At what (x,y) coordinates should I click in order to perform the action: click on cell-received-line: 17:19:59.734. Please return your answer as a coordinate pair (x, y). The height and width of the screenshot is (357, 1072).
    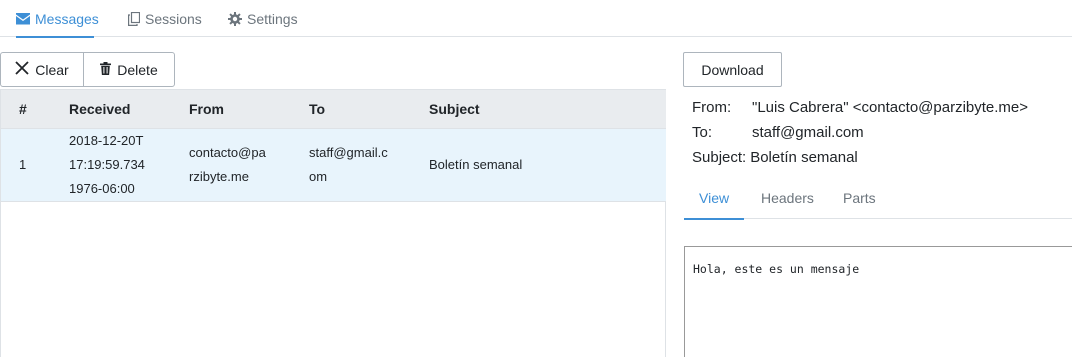
    Looking at the image, I should click on (107, 164).